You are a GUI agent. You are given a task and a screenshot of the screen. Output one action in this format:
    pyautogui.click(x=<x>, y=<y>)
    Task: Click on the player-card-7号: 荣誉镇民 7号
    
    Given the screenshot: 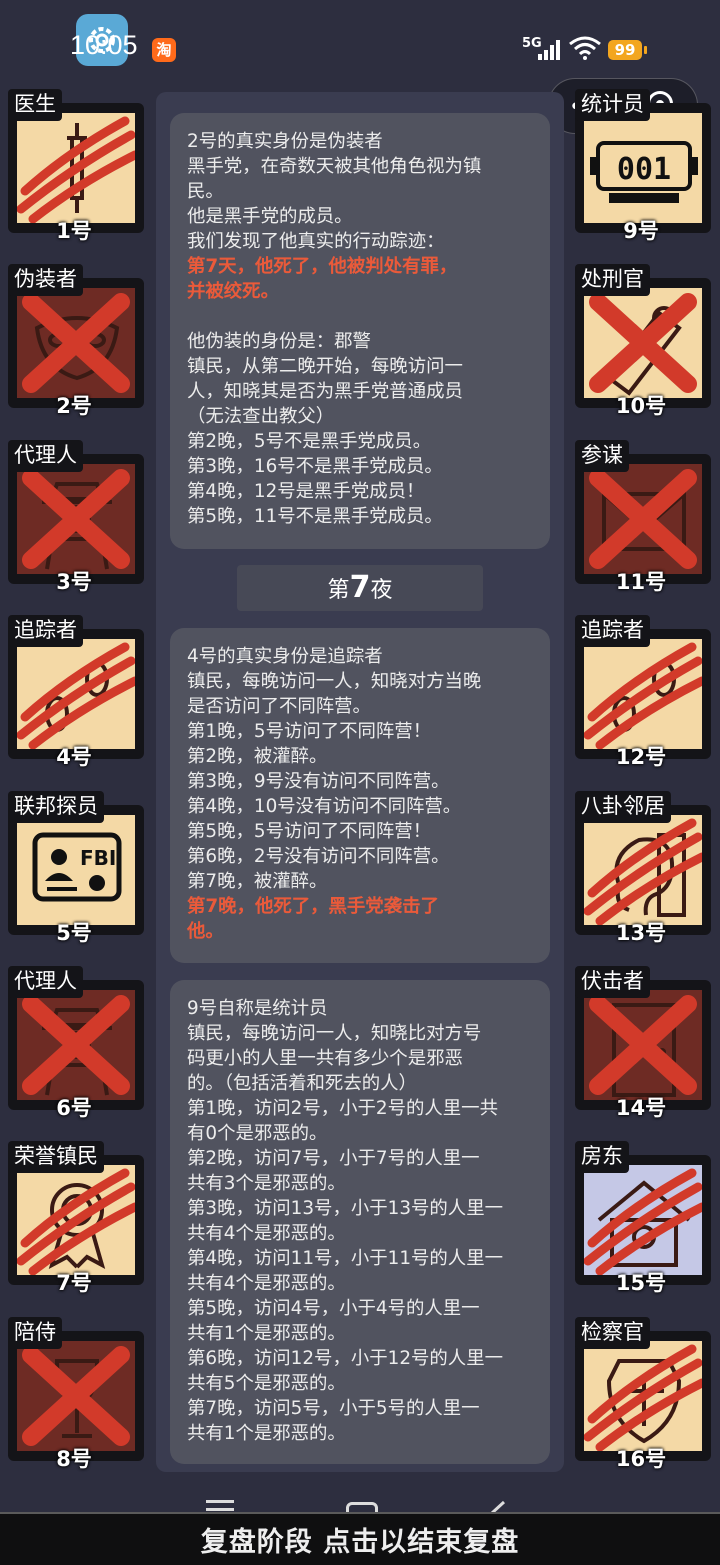 What is the action you would take?
    pyautogui.click(x=74, y=1218)
    